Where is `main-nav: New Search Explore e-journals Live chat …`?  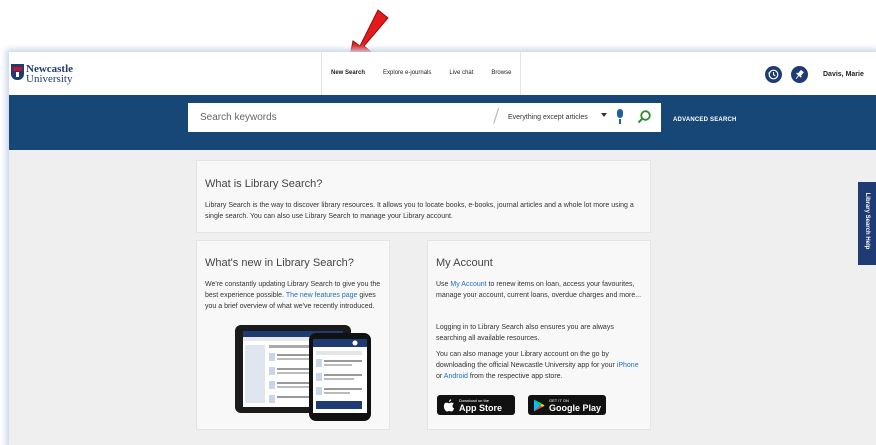 main-nav: New Search Explore e-journals Live chat … is located at coordinates (421, 73).